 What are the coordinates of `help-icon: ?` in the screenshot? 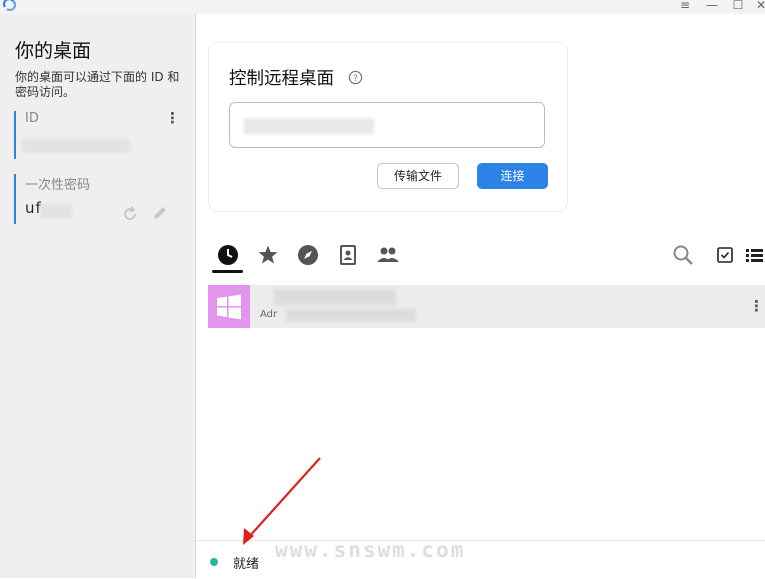 It's located at (355, 77).